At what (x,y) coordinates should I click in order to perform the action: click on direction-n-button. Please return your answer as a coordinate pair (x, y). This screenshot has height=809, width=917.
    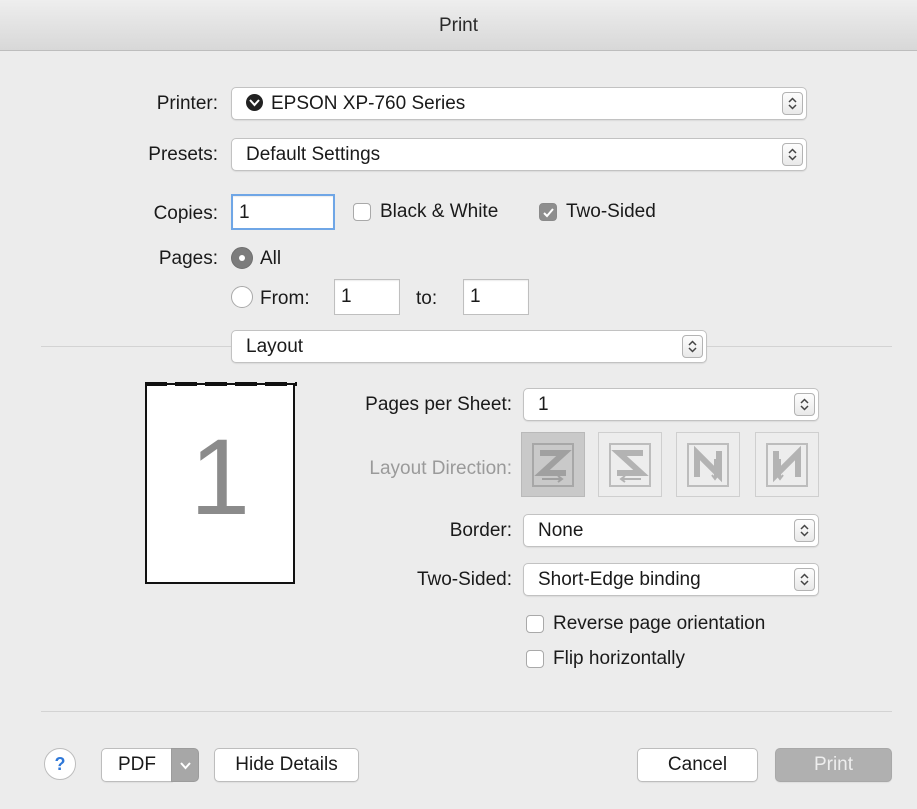
    Looking at the image, I should click on (787, 464).